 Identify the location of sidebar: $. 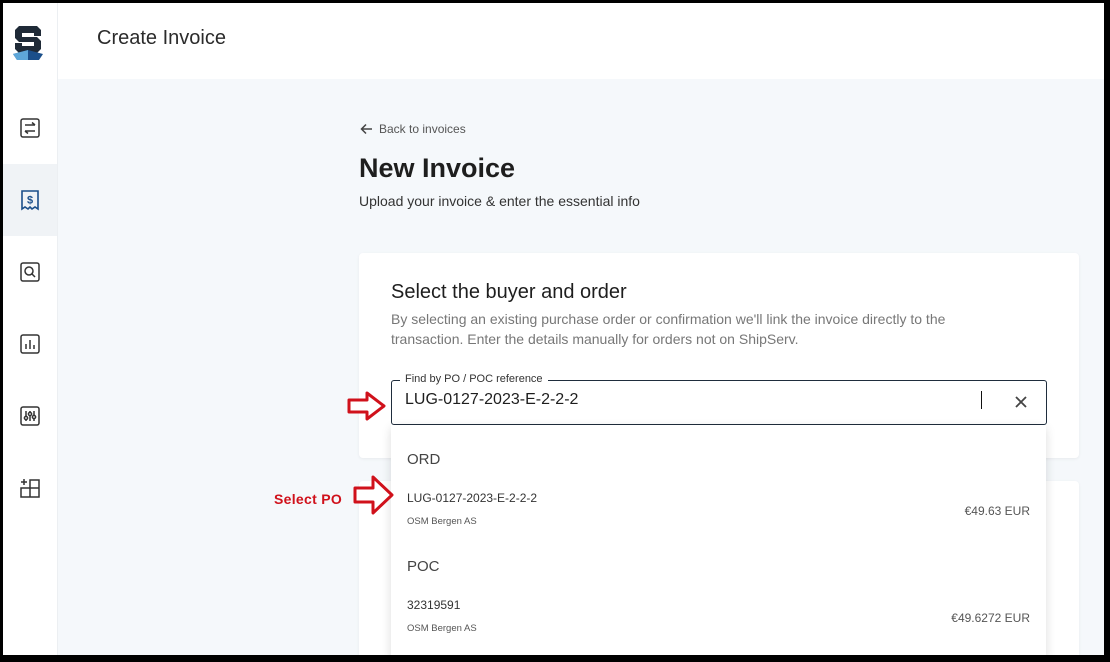
(30, 329).